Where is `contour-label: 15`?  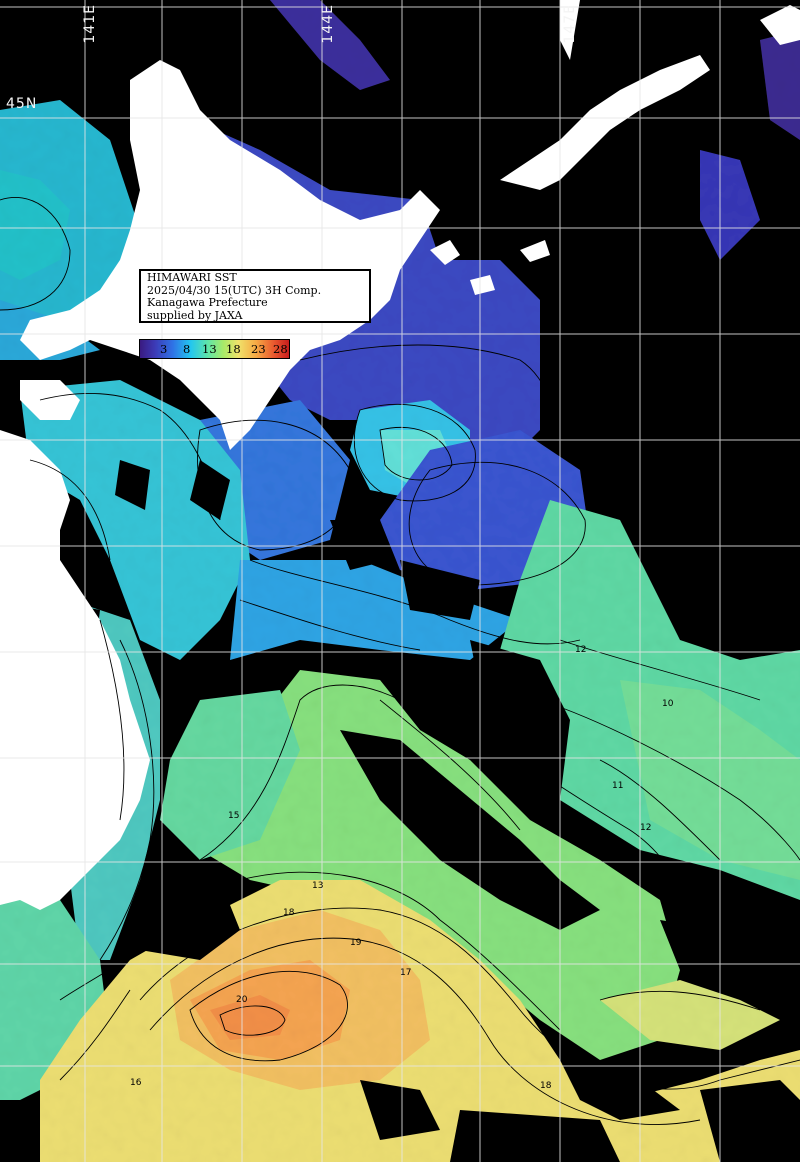
contour-label: 15 is located at coordinates (233, 816).